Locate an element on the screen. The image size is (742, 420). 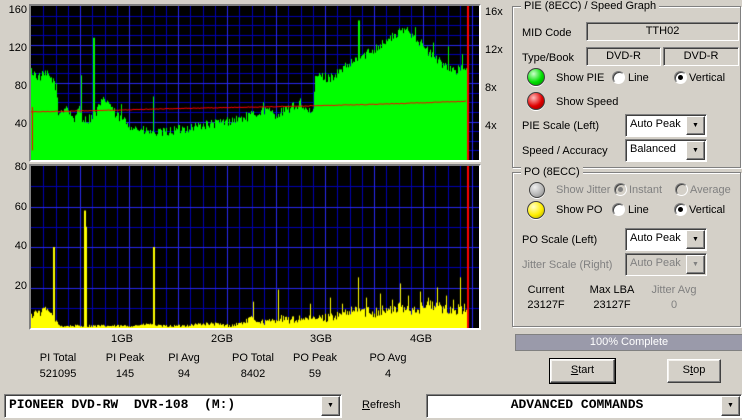
radio-pie-vertical is located at coordinates (680, 77).